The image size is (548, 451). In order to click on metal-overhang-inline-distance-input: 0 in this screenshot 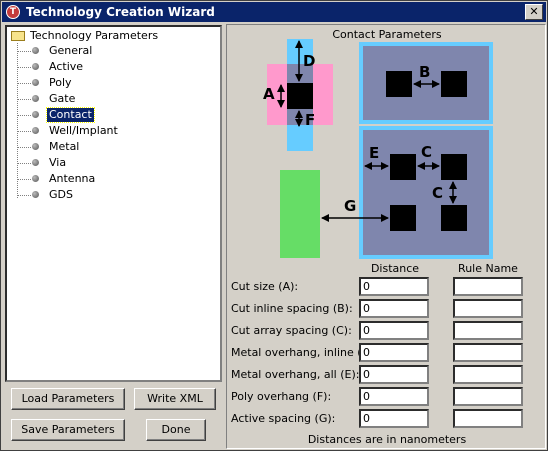, I will do `click(394, 352)`.